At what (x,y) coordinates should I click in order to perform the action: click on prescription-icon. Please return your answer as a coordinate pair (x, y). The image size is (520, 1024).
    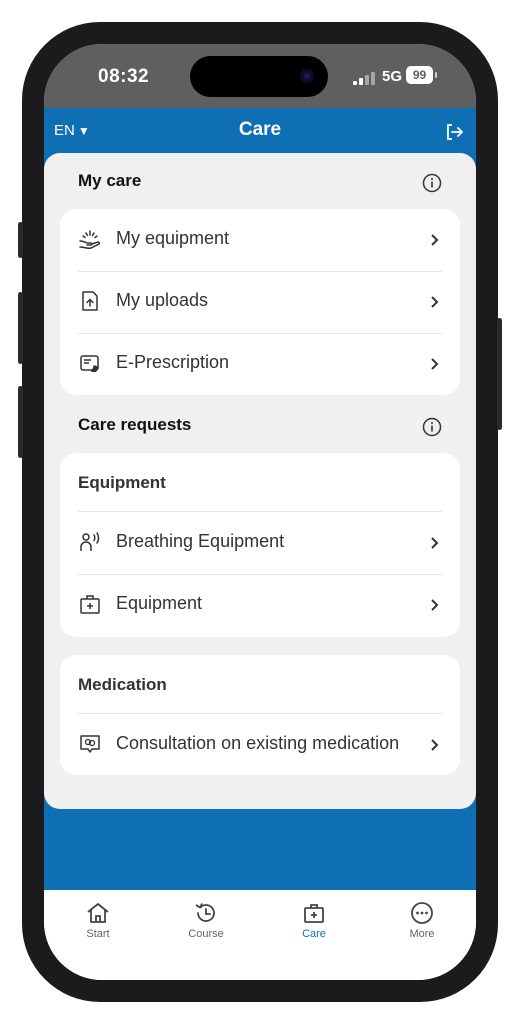
    Looking at the image, I should click on (89, 363).